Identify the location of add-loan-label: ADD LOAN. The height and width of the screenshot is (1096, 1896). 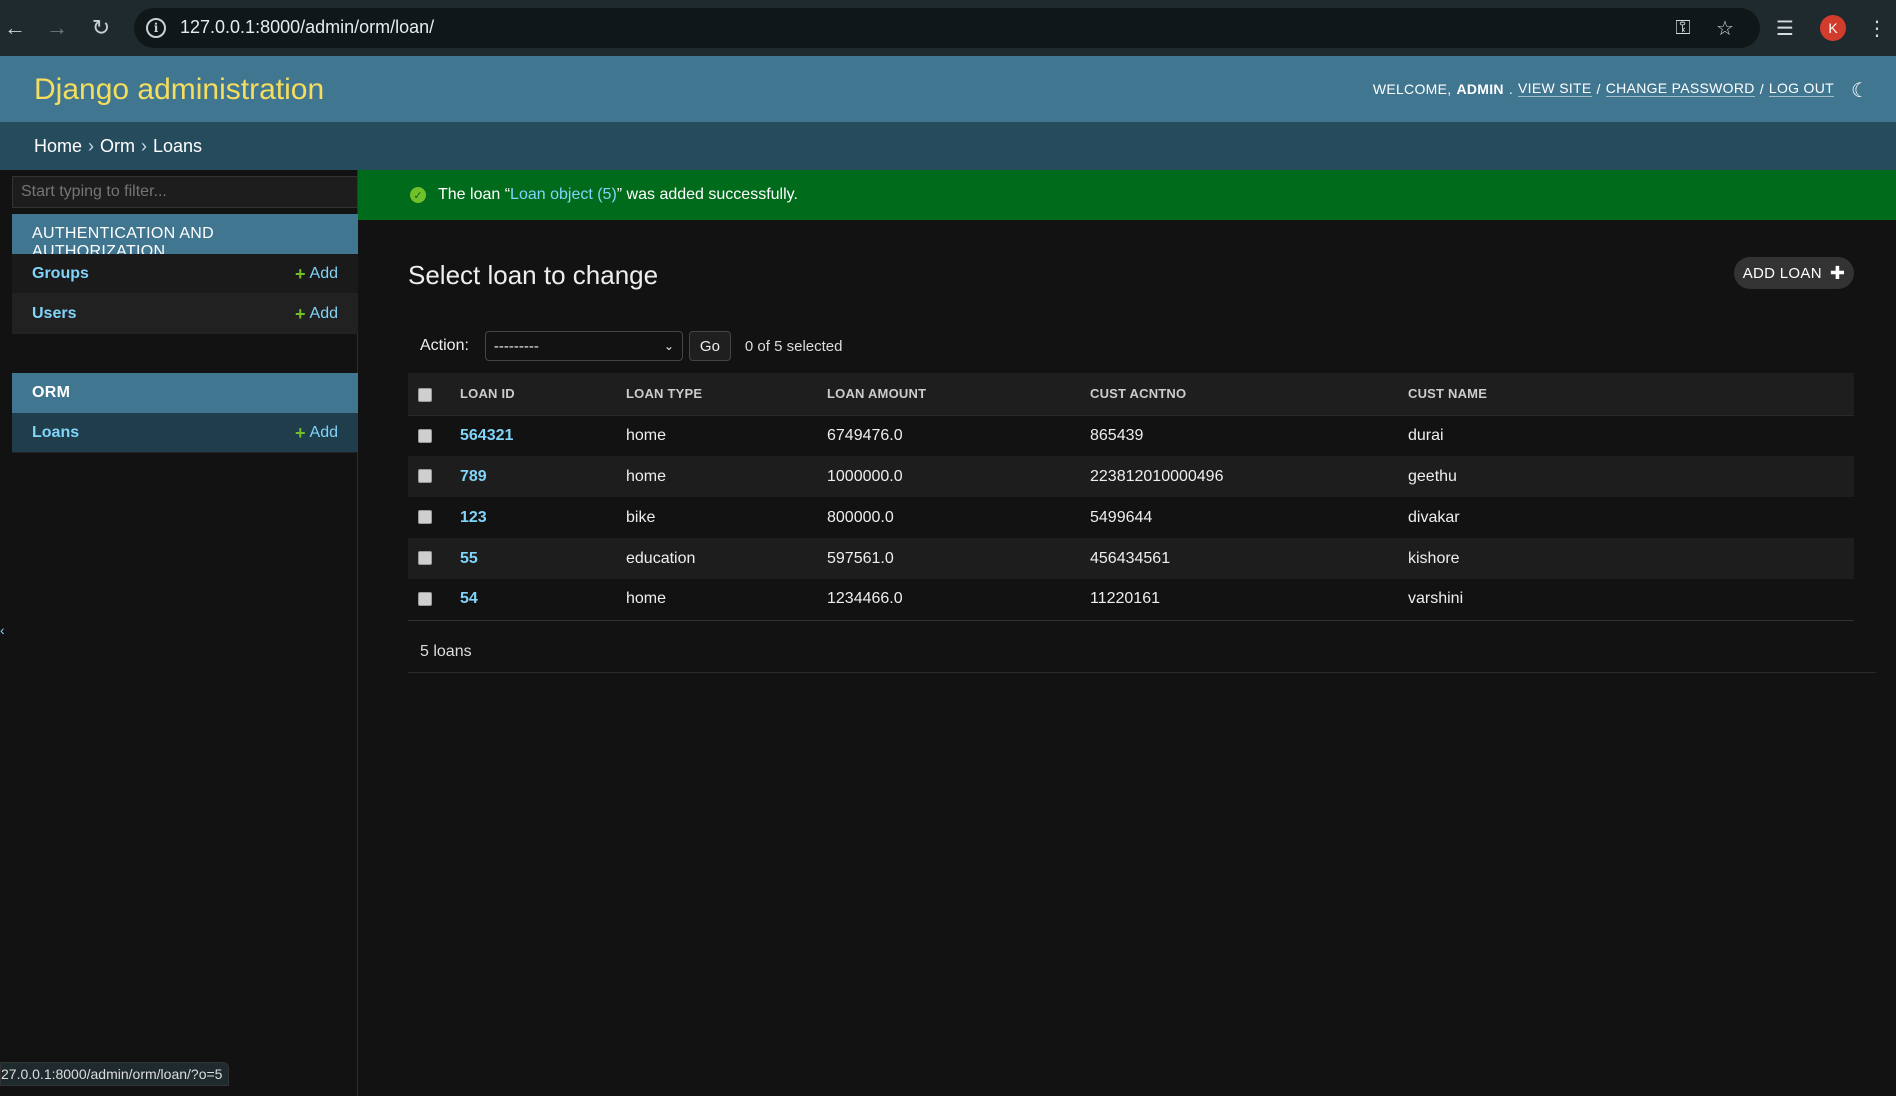
(1782, 273).